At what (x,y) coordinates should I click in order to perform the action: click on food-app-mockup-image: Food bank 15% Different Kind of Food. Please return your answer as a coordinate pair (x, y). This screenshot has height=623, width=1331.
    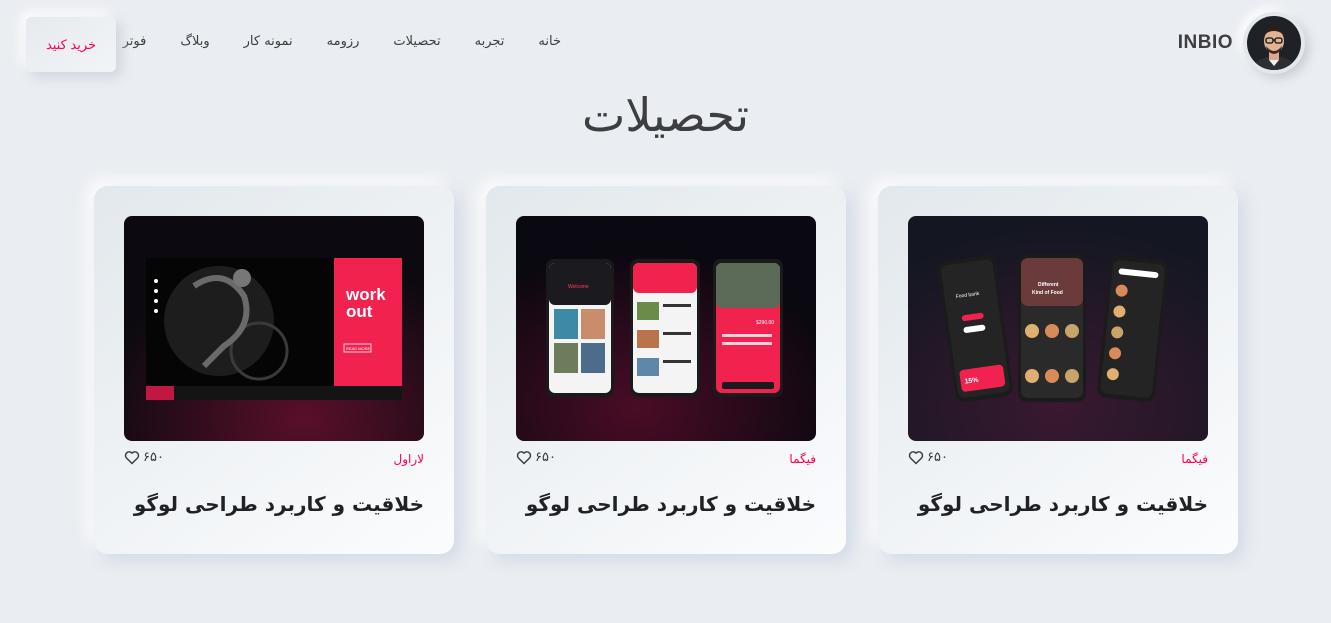
    Looking at the image, I should click on (1058, 328).